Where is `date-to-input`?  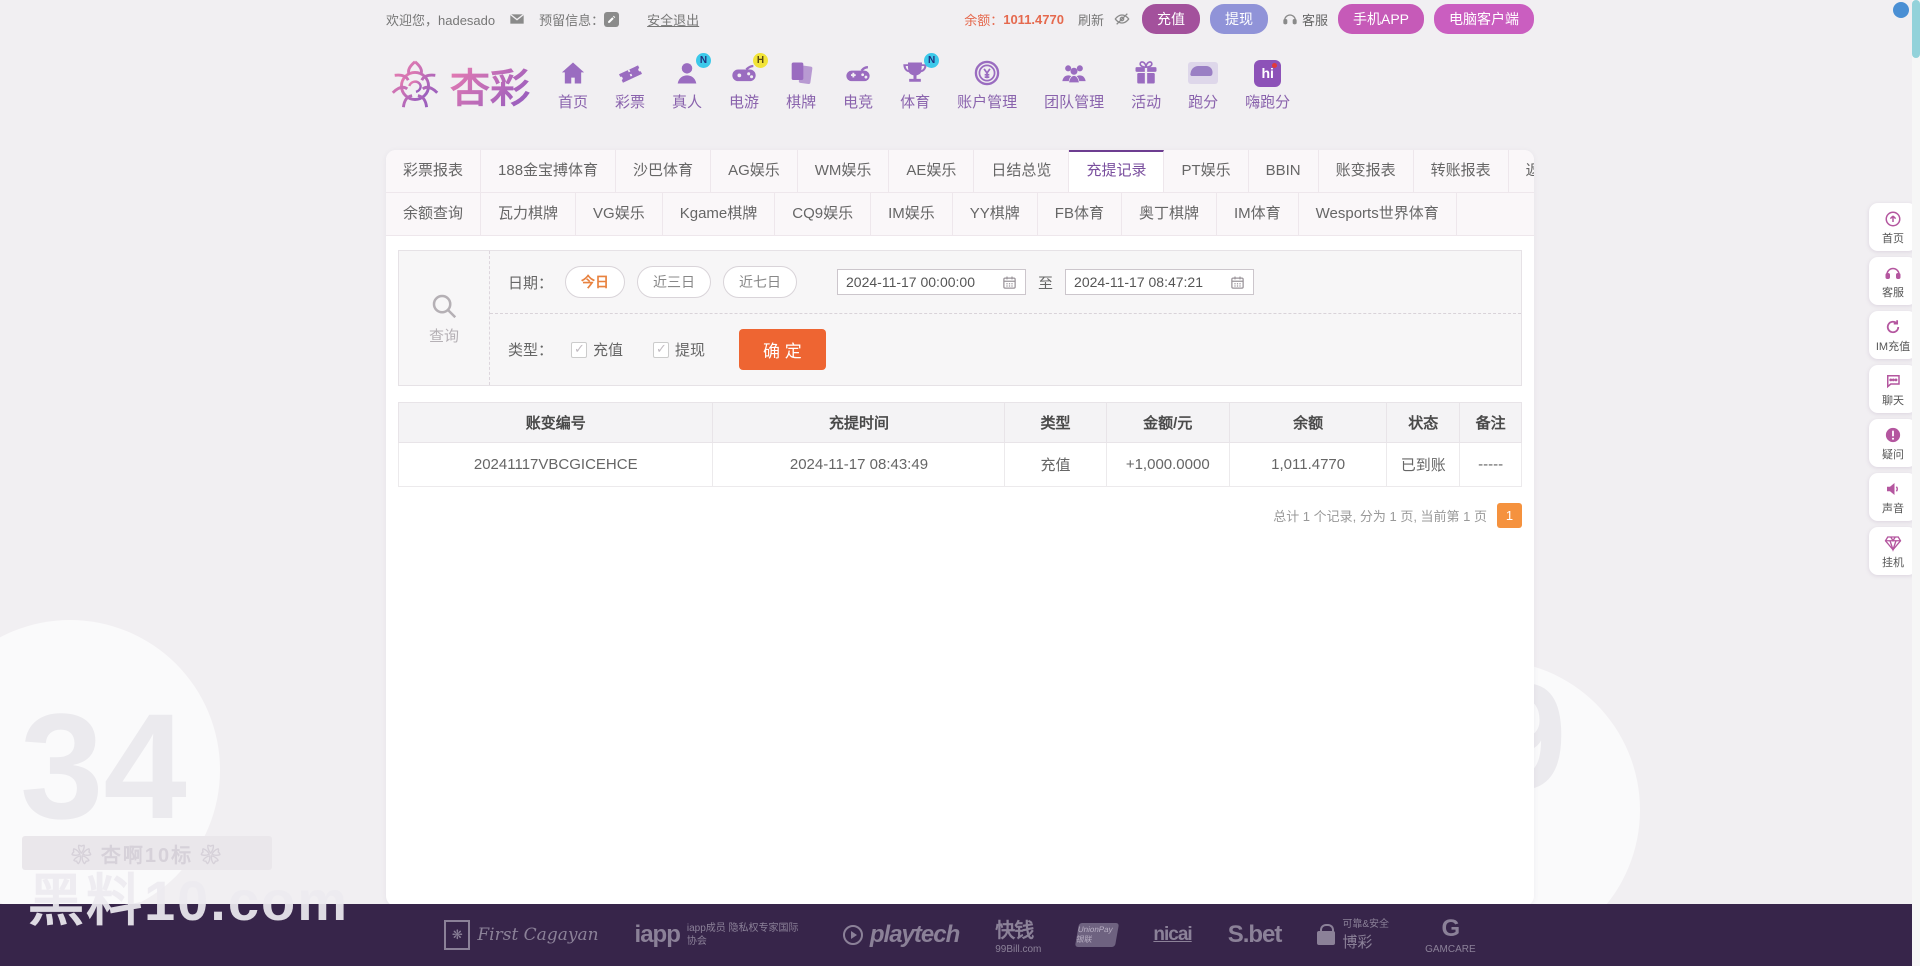 date-to-input is located at coordinates (1149, 282).